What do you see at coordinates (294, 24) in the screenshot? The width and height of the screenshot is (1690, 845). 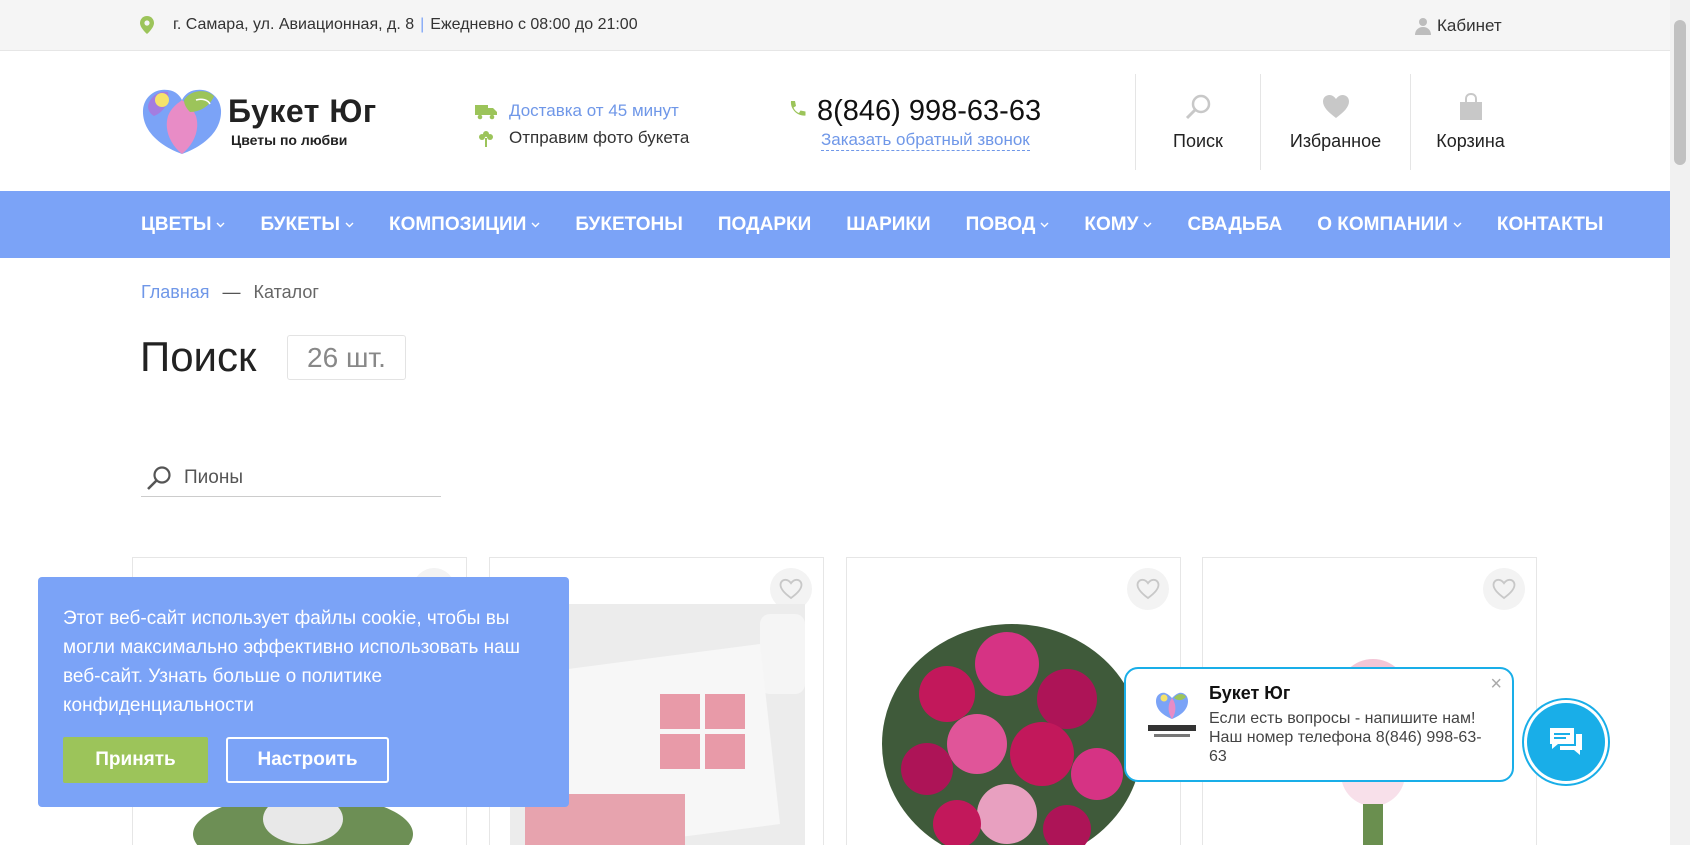 I see `address-text: г. Самара, ул. Авиационная, д. 8` at bounding box center [294, 24].